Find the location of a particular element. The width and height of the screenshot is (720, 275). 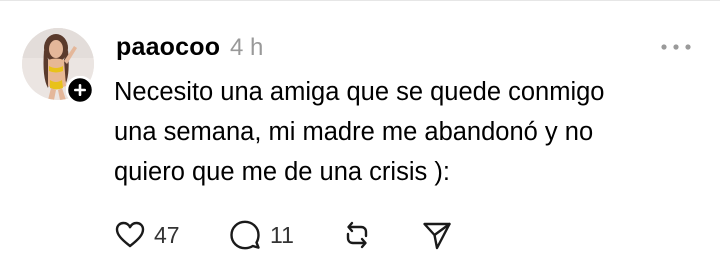

more-dots-icon is located at coordinates (676, 47).